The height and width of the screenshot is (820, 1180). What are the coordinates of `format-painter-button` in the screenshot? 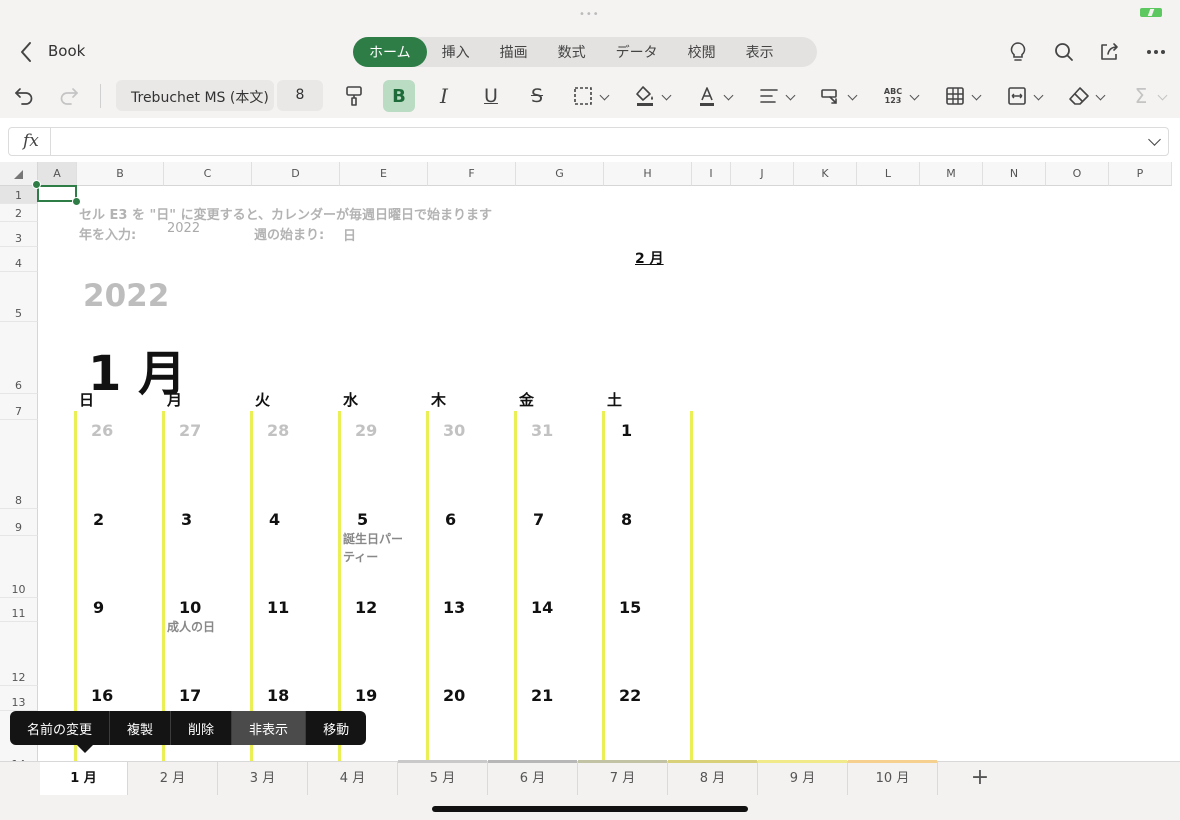 It's located at (354, 96).